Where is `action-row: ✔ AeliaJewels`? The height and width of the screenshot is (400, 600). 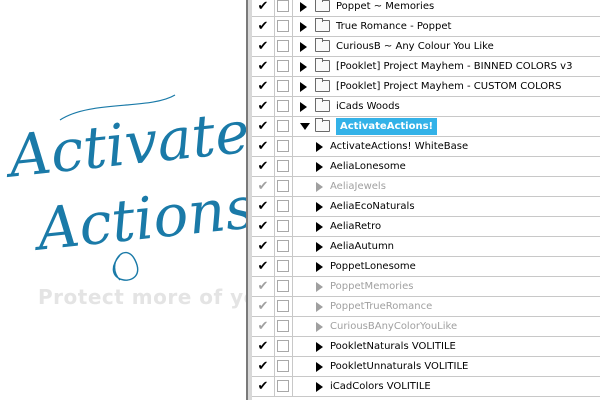 action-row: ✔ AeliaJewels is located at coordinates (426, 187).